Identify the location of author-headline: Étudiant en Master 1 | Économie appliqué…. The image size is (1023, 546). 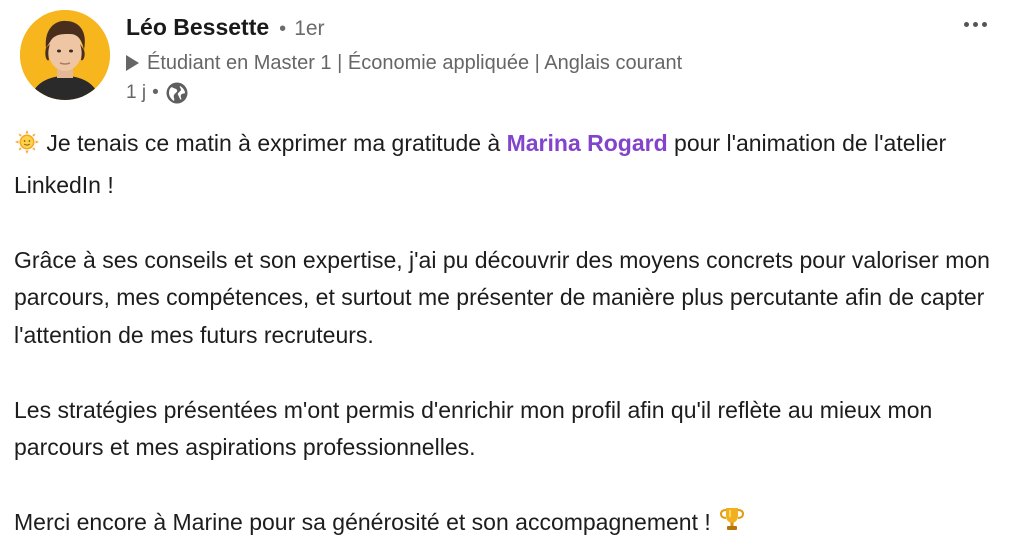
(415, 62).